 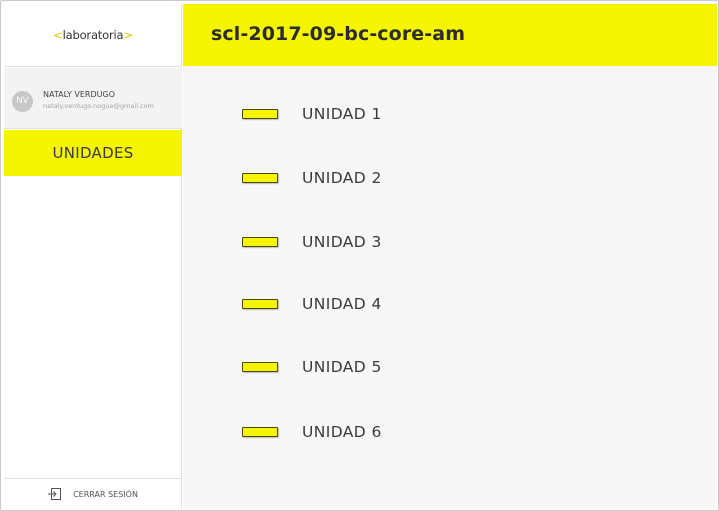 I want to click on list-item-unidad-5: UNIDAD 5, so click(x=312, y=367).